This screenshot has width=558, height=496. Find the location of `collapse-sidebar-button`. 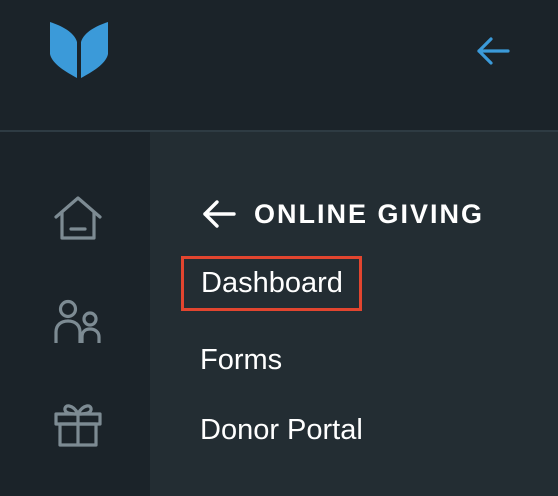

collapse-sidebar-button is located at coordinates (493, 51).